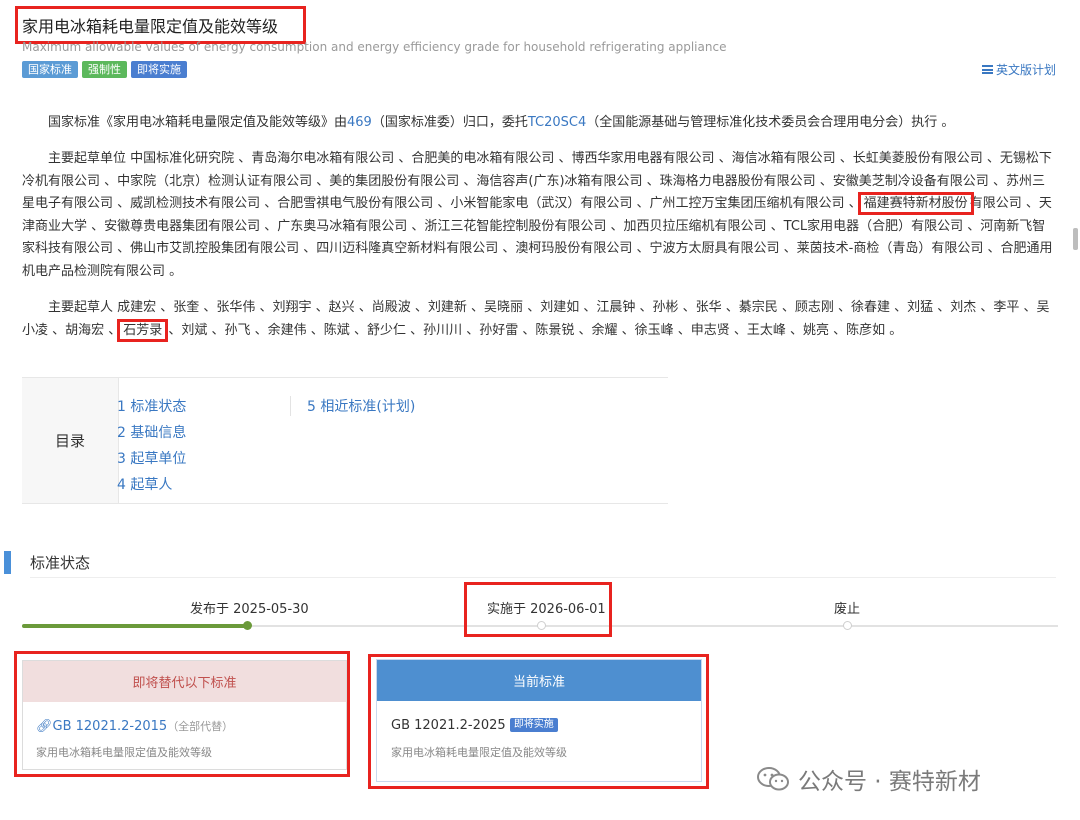 The image size is (1080, 820). I want to click on toc-item-basic-info: 2 基础信息, so click(151, 432).